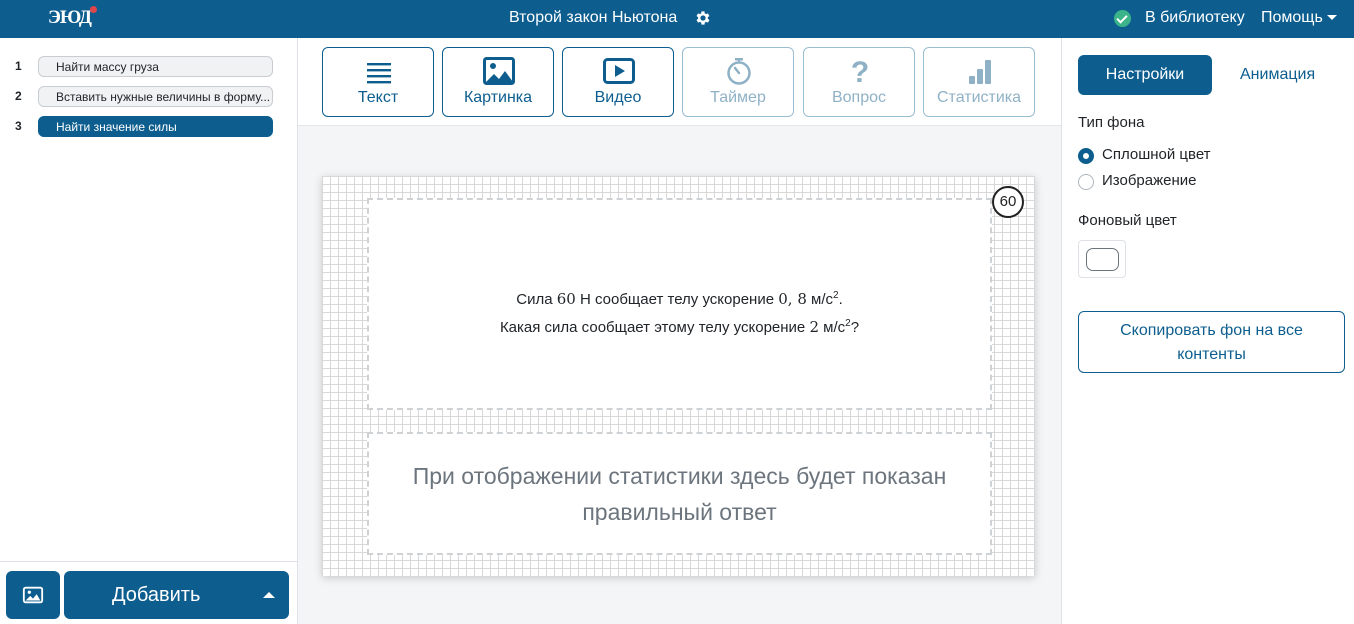  I want to click on logo-text: ЭЮД, so click(70, 17).